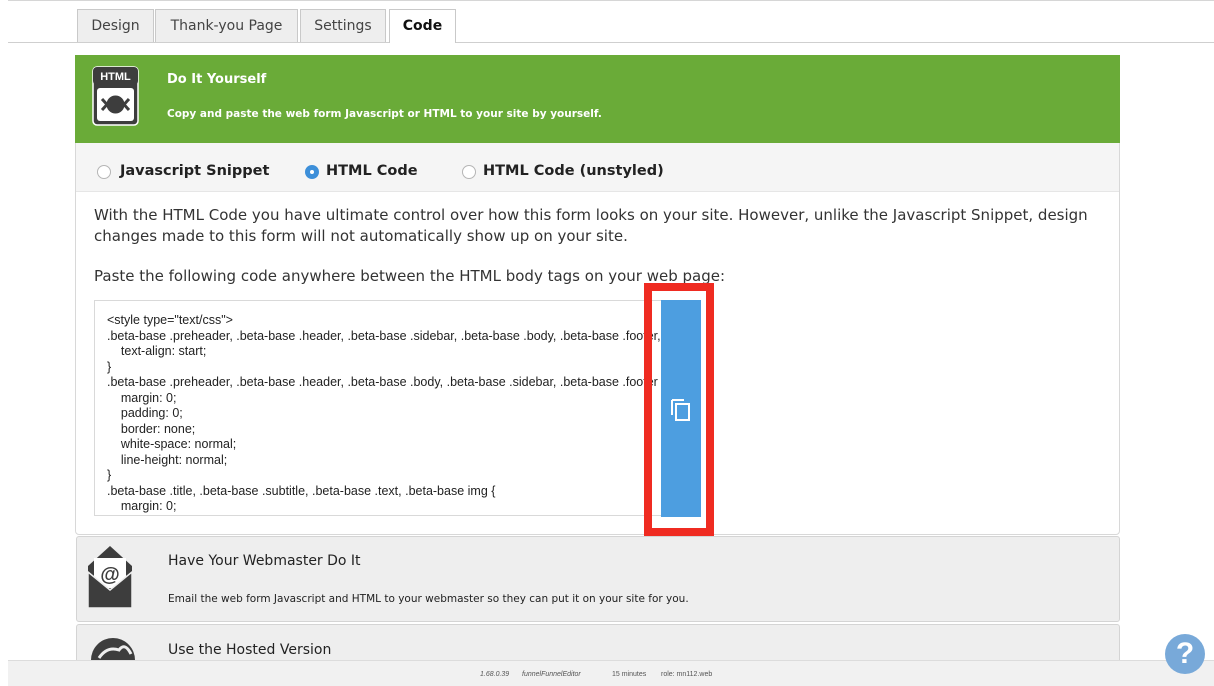 The width and height of the screenshot is (1214, 686). Describe the element at coordinates (115, 77) in the screenshot. I see `html-icon-label: HTML` at that location.